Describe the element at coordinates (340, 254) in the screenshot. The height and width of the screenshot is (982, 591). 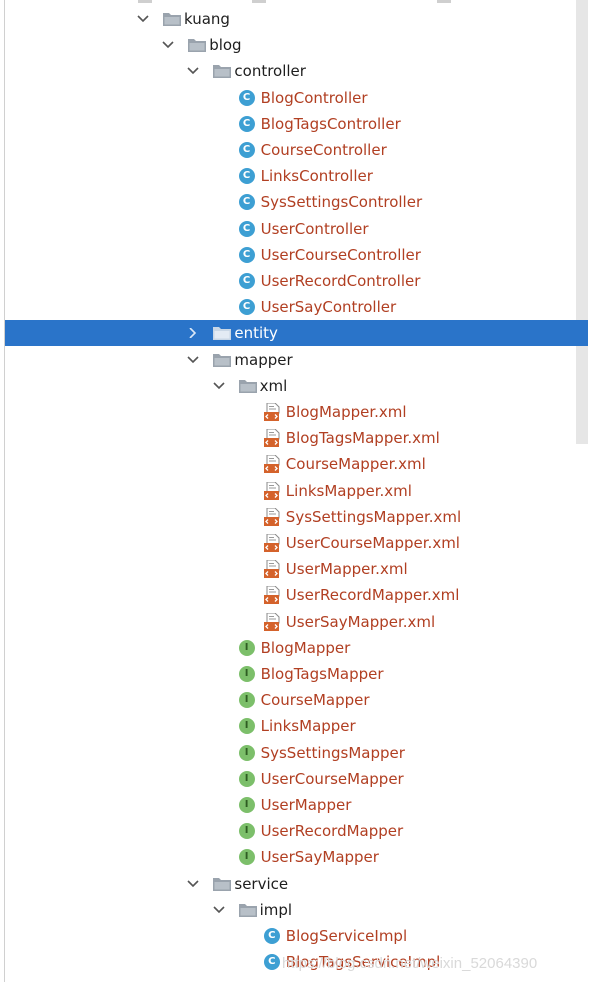
I see `tree-row-label: UserCourseController` at that location.